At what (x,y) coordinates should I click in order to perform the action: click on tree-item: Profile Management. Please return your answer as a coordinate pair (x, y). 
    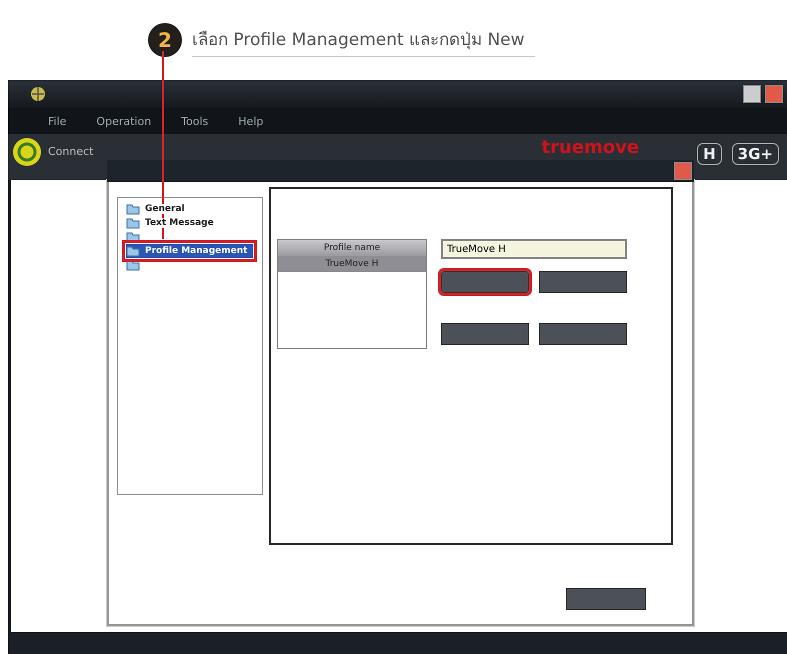
    Looking at the image, I should click on (190, 251).